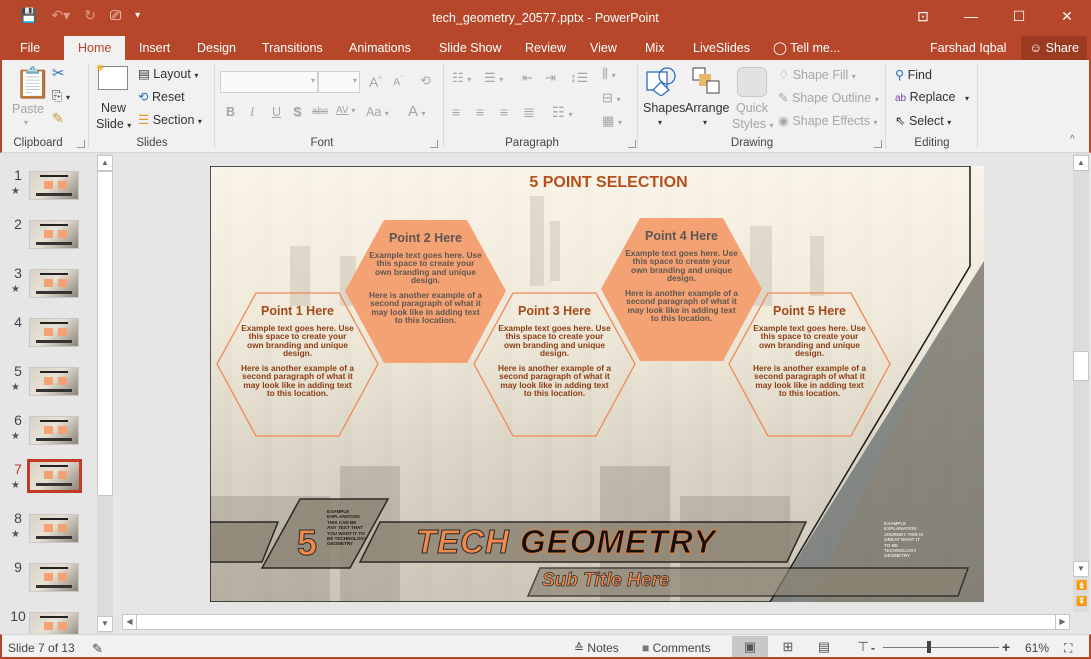  What do you see at coordinates (292, 48) in the screenshot?
I see `tab-transitions: Transitions` at bounding box center [292, 48].